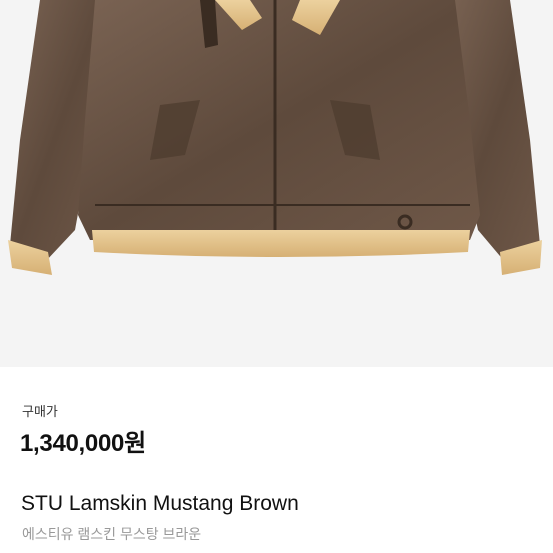 The width and height of the screenshot is (553, 553). Describe the element at coordinates (83, 443) in the screenshot. I see `price: 1,340,000원` at that location.